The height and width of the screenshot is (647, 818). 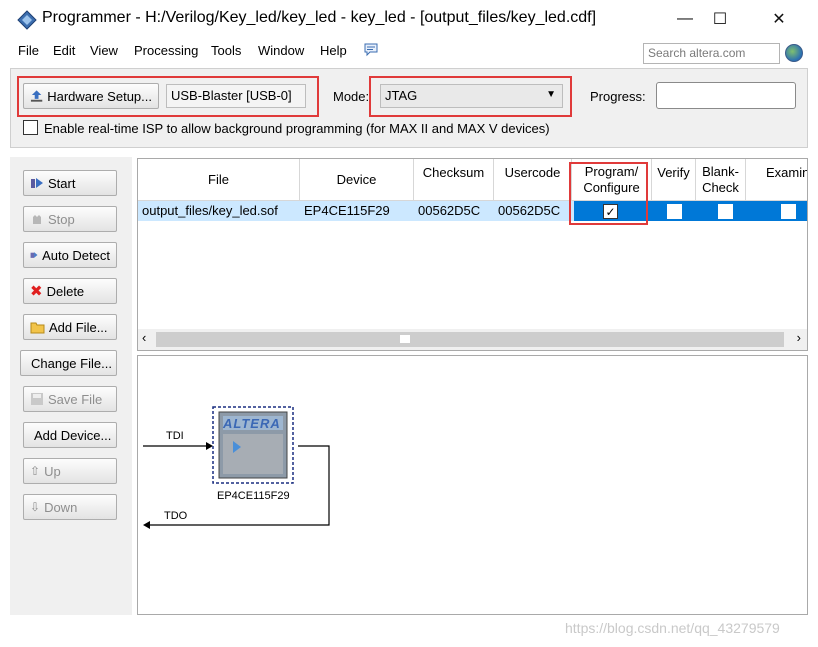 What do you see at coordinates (37, 399) in the screenshot?
I see `save-icon` at bounding box center [37, 399].